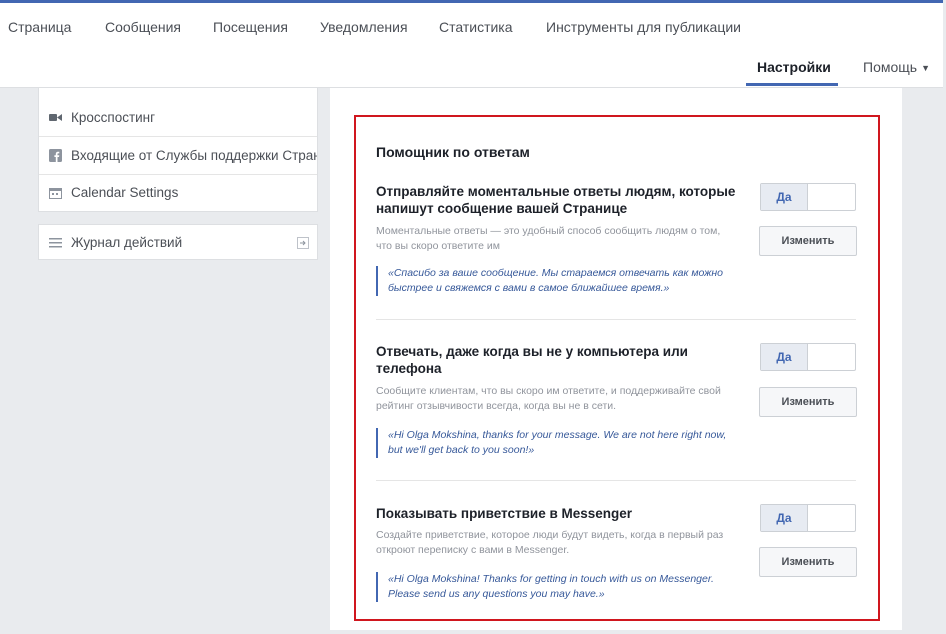  What do you see at coordinates (194, 155) in the screenshot?
I see `sidebar-item-label: Входящие от Службы поддержки Страницы` at bounding box center [194, 155].